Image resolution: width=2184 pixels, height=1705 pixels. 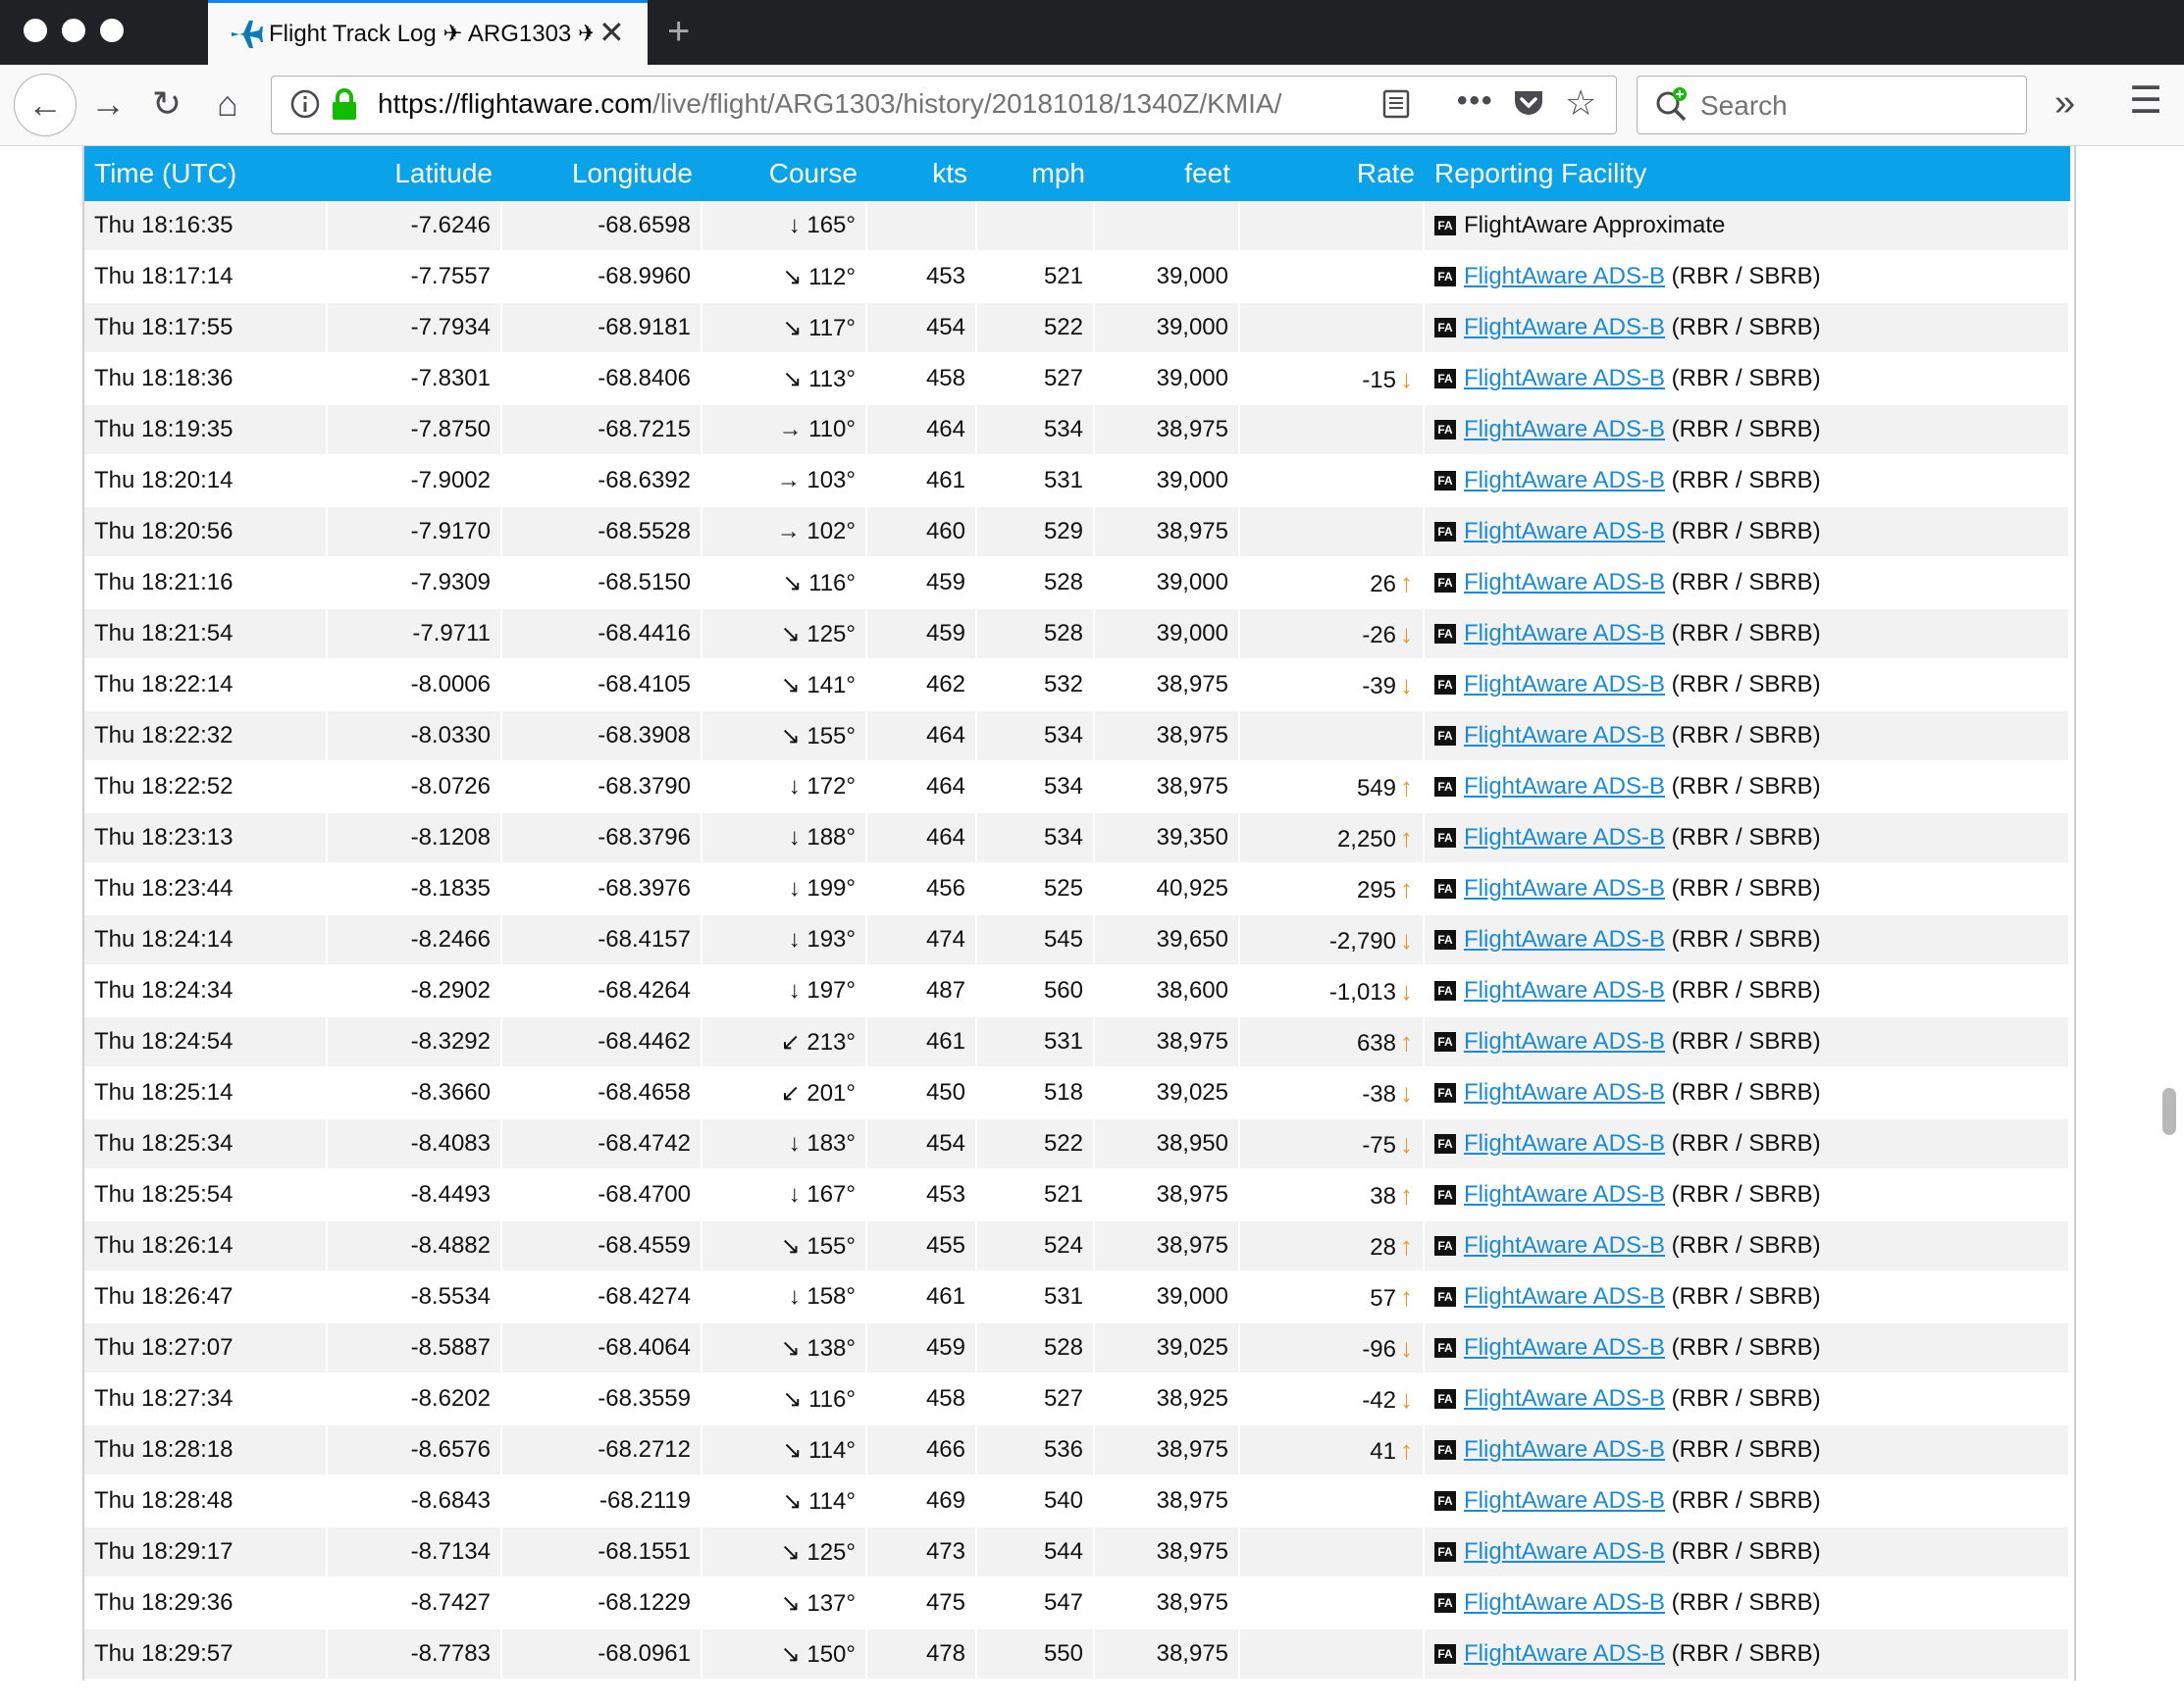 I want to click on pocket-icon, so click(x=1528, y=103).